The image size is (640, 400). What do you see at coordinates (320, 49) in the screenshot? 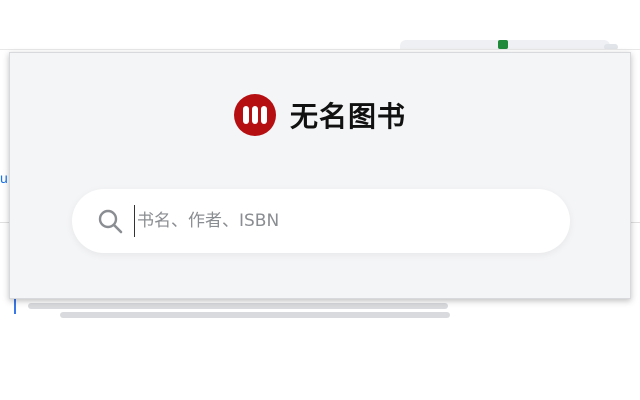
I see `toolbar-divider` at bounding box center [320, 49].